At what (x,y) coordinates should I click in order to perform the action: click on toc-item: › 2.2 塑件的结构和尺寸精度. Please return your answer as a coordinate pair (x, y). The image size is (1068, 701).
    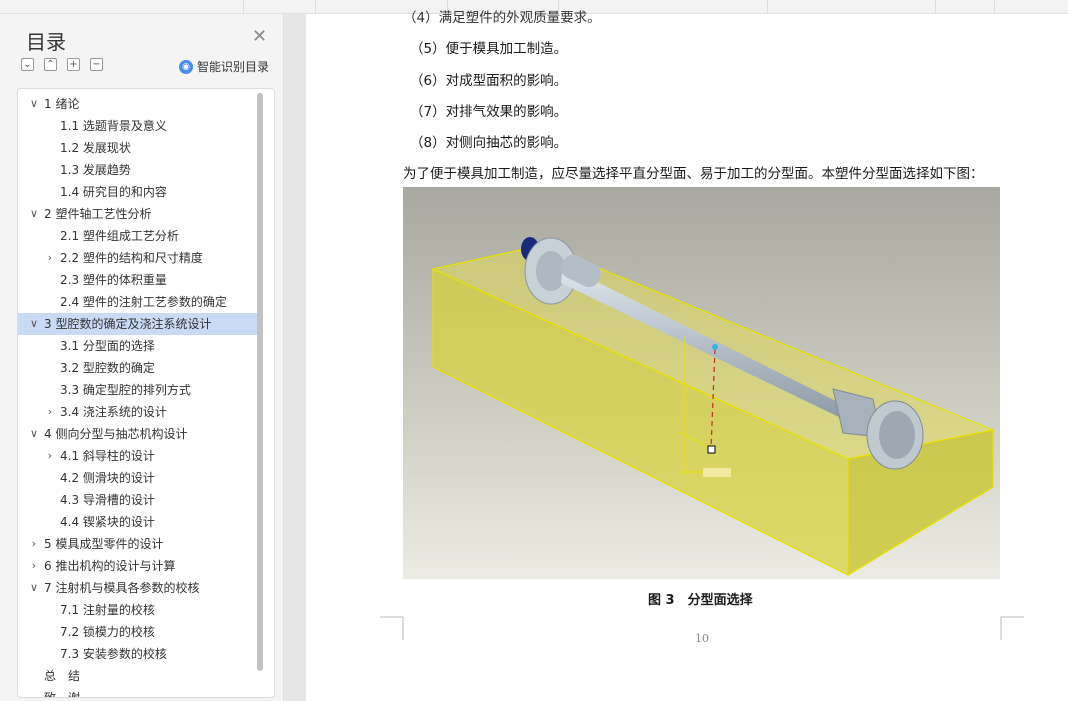
    Looking at the image, I should click on (138, 258).